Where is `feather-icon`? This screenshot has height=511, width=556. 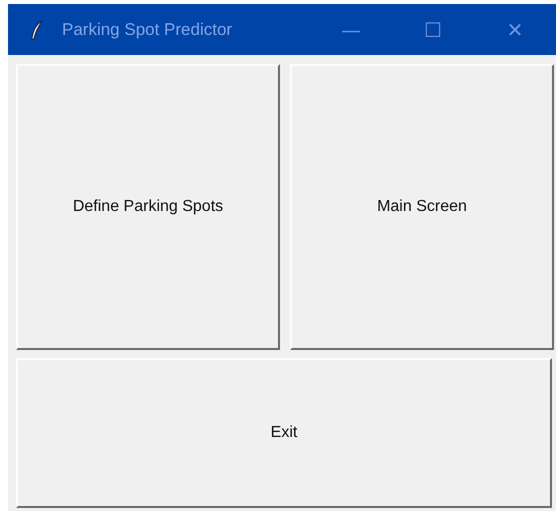 feather-icon is located at coordinates (37, 30).